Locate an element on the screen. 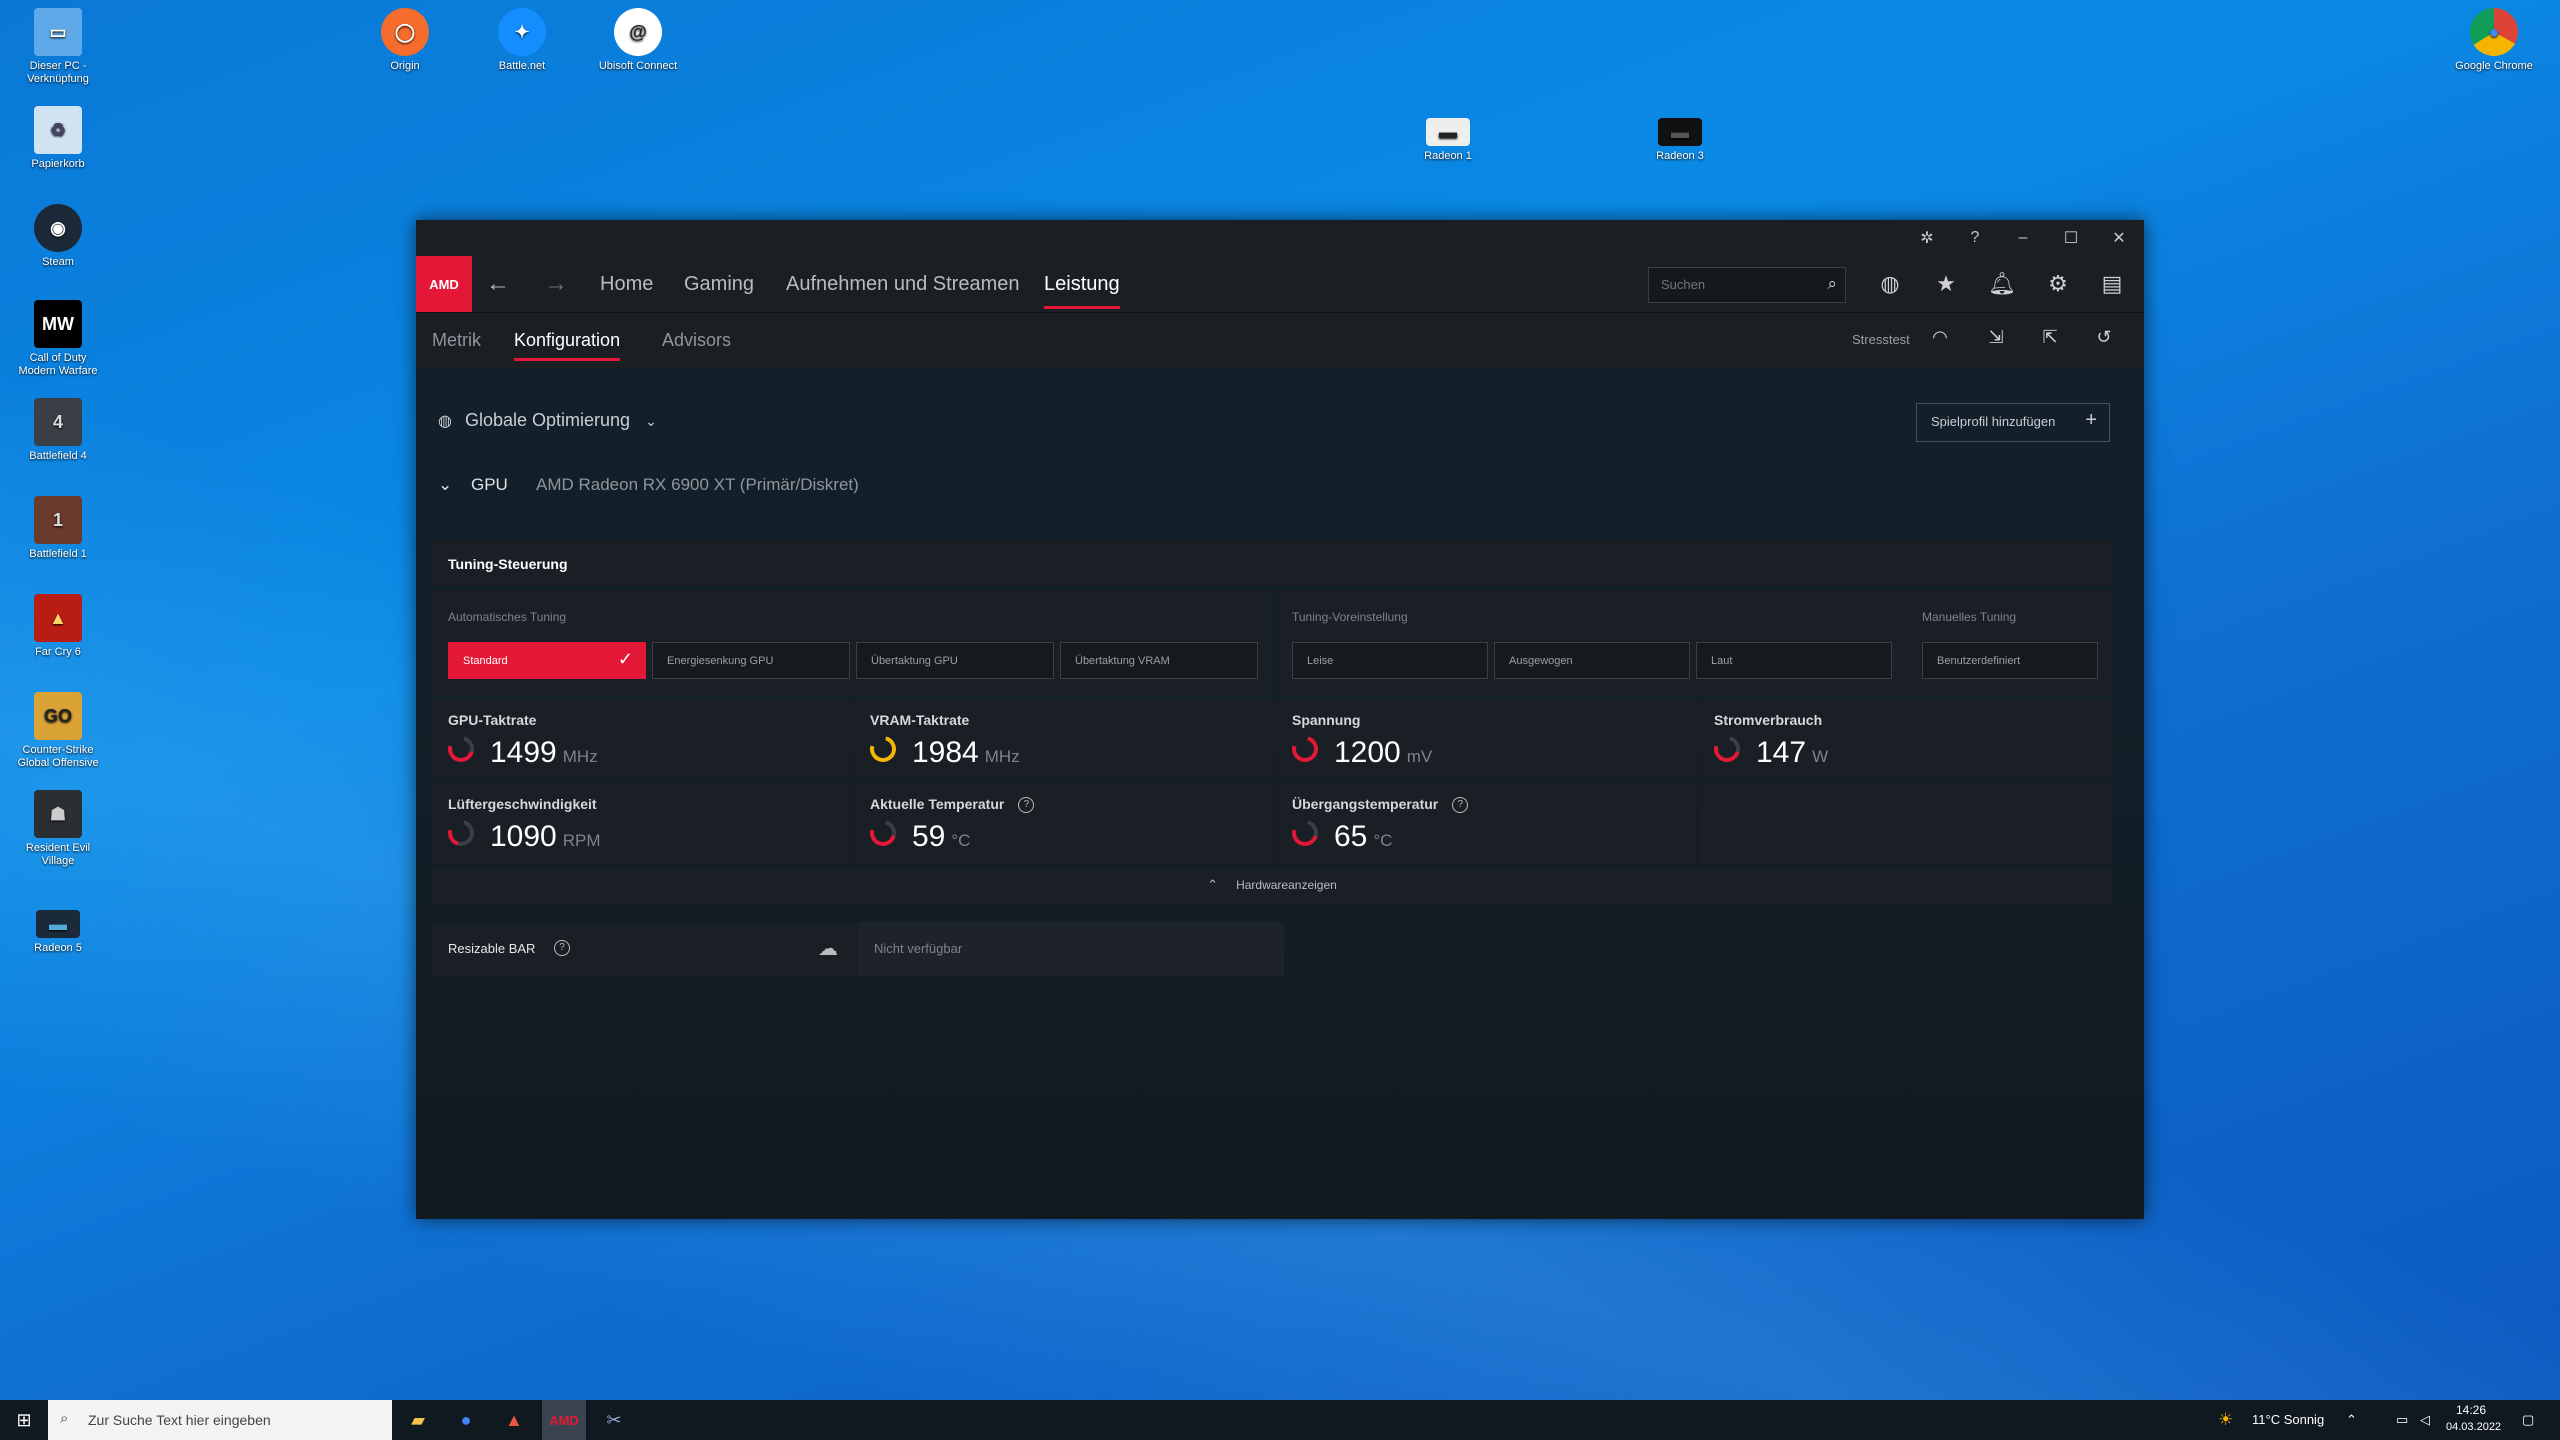 Image resolution: width=2560 pixels, height=1440 pixels. weather-label: 11°C Sonnig is located at coordinates (2288, 1419).